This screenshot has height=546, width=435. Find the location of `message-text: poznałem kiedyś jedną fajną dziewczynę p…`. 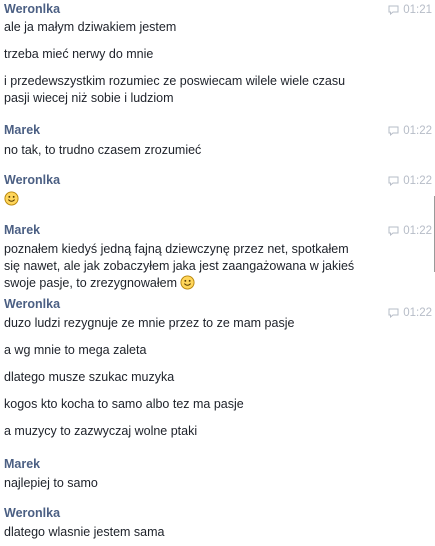

message-text: poznałem kiedyś jedną fajną dziewczynę p… is located at coordinates (176, 249).